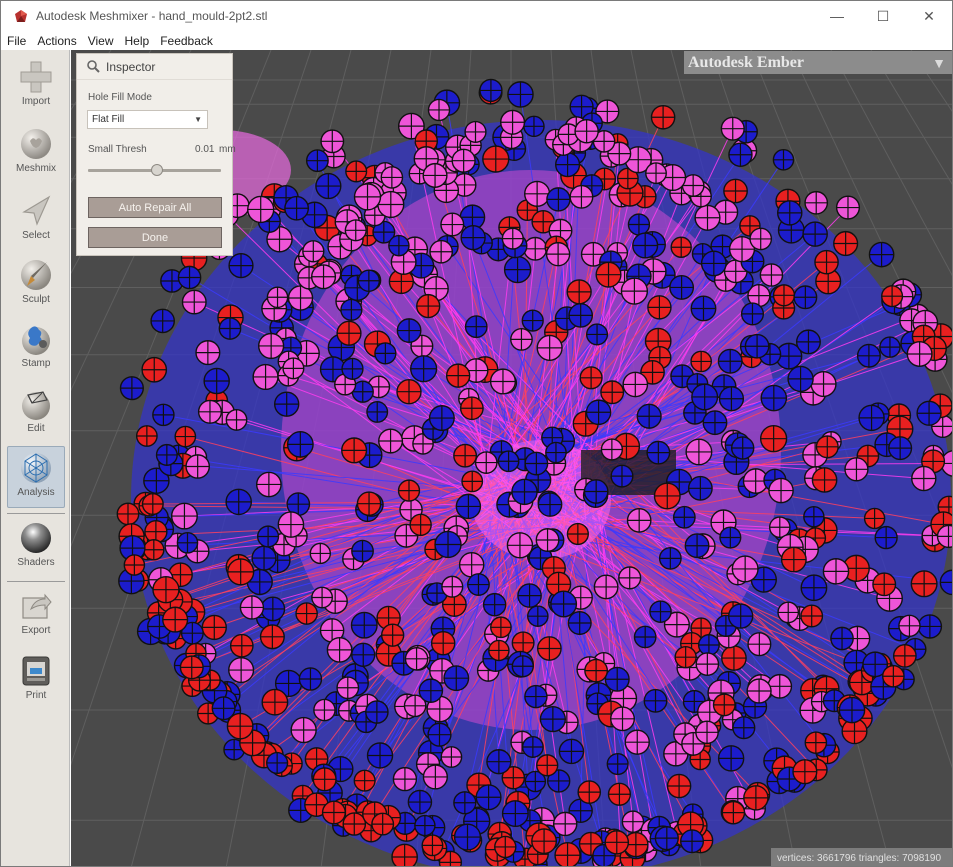 The width and height of the screenshot is (953, 867). I want to click on menu-view: View, so click(101, 41).